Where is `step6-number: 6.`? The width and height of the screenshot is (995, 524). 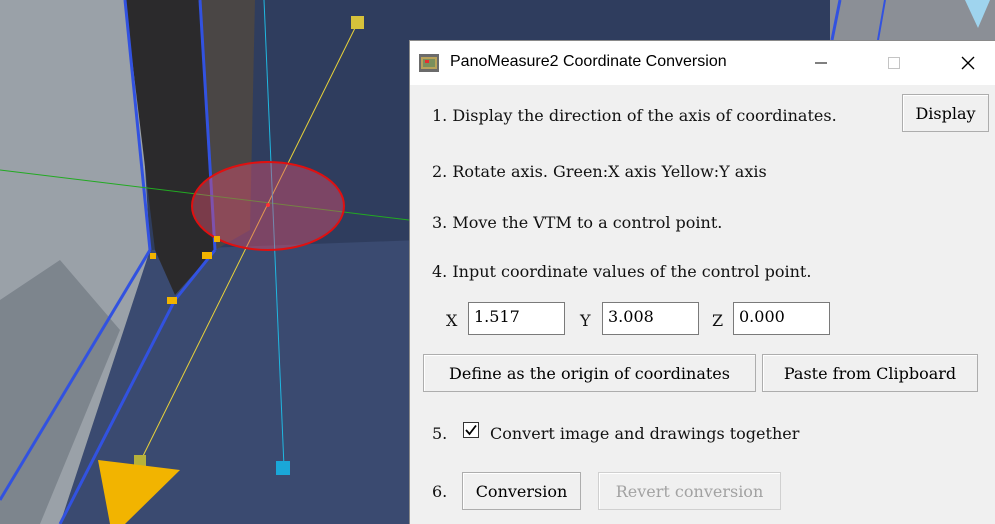 step6-number: 6. is located at coordinates (440, 491).